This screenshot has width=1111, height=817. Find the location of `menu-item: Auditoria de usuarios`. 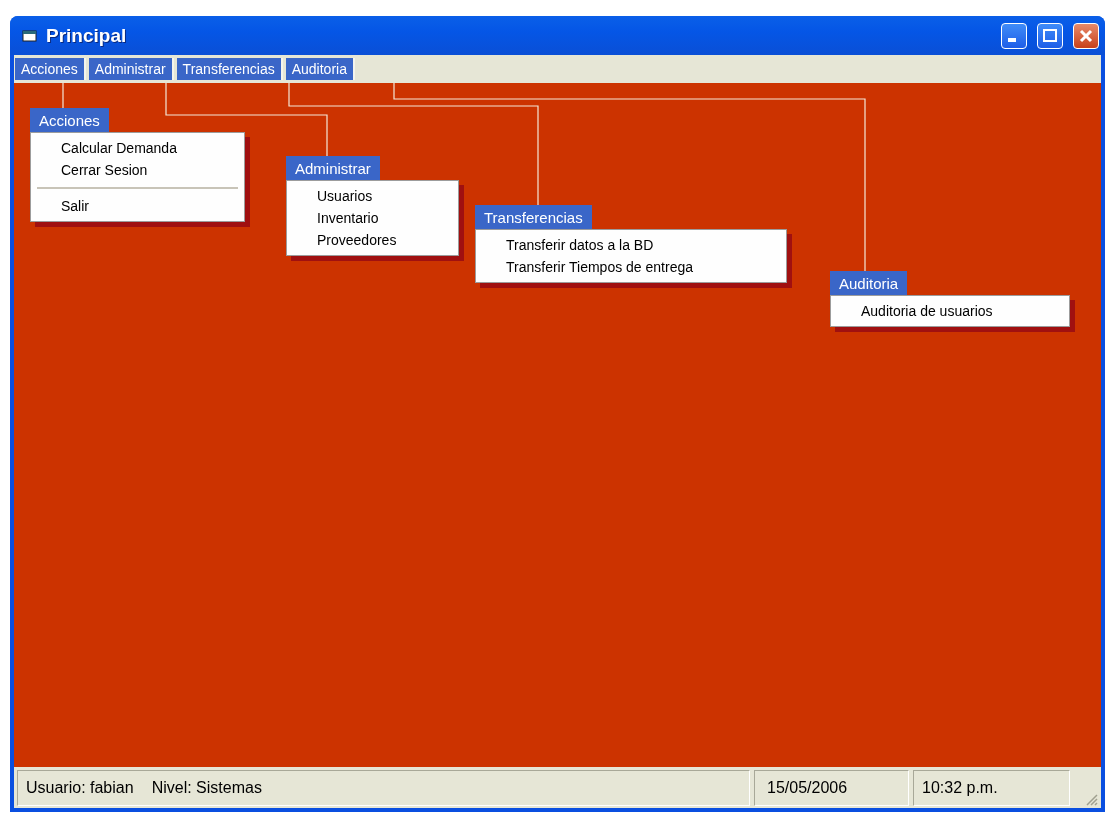

menu-item: Auditoria de usuarios is located at coordinates (950, 311).